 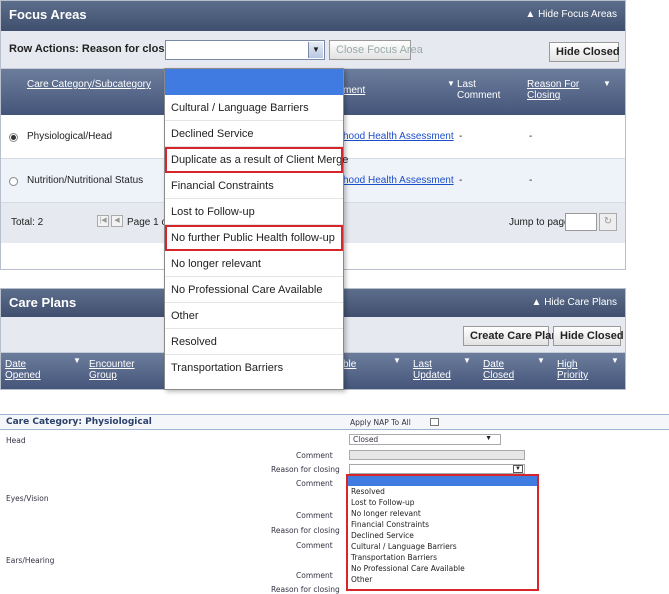 What do you see at coordinates (482, 90) in the screenshot?
I see `col-last-comment: Last Comment` at bounding box center [482, 90].